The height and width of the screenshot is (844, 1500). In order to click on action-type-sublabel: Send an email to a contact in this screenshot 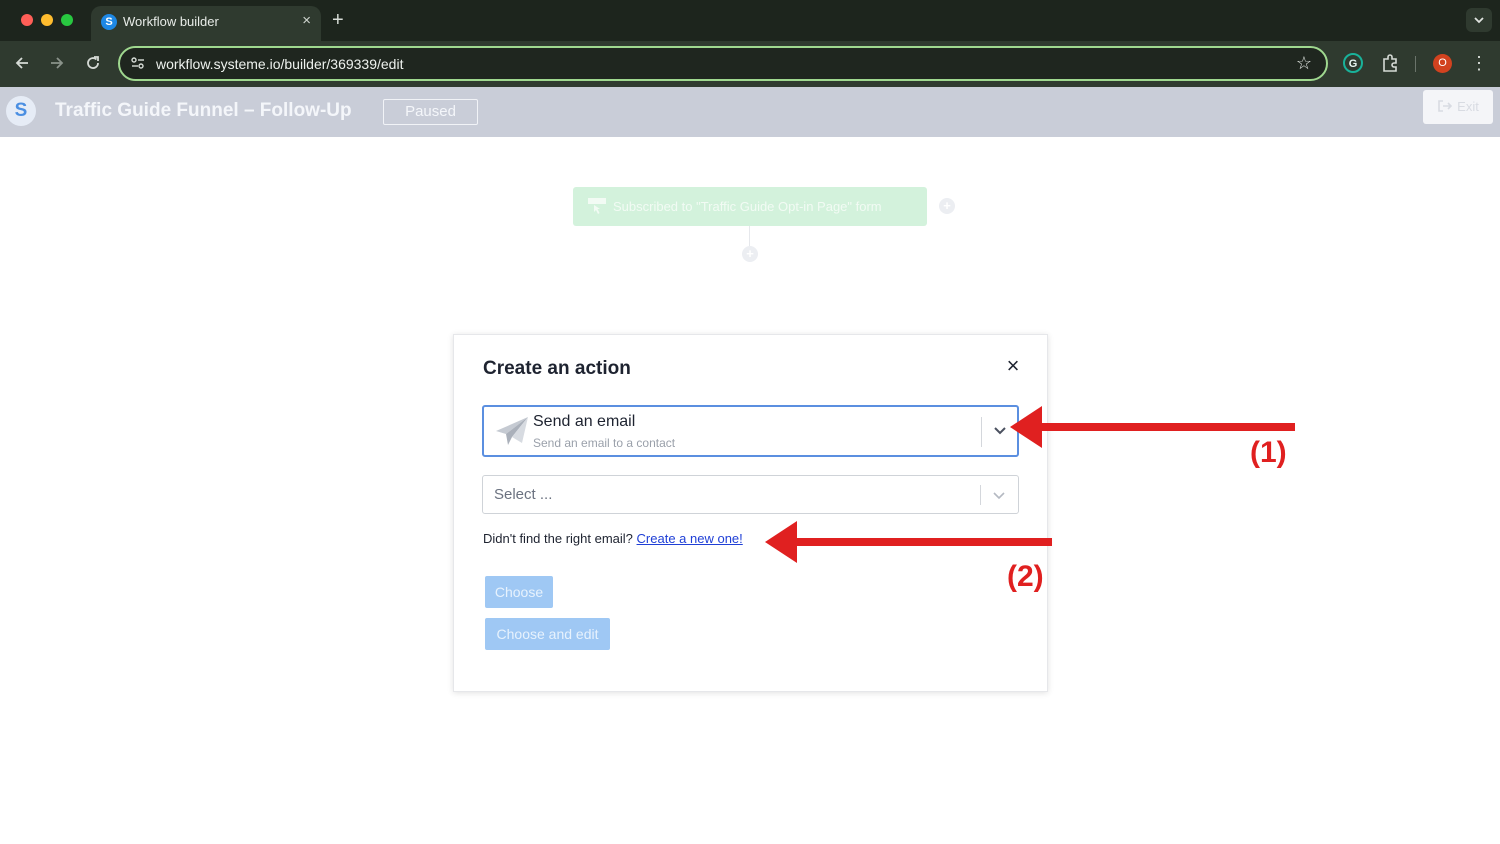, I will do `click(604, 443)`.